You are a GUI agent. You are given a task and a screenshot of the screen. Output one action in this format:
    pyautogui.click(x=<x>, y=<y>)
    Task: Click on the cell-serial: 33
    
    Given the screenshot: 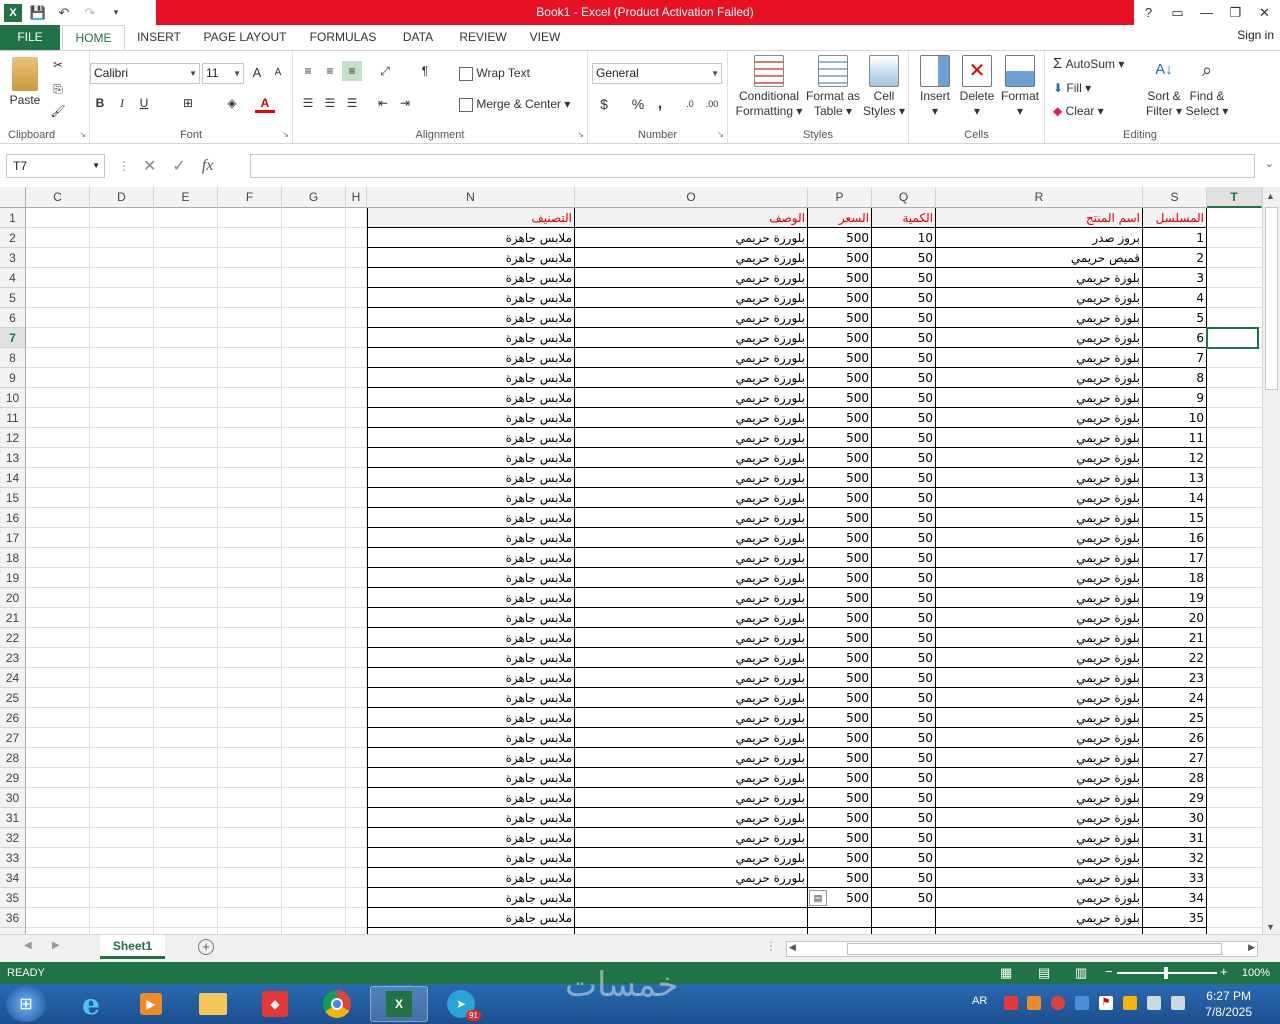 What is the action you would take?
    pyautogui.click(x=1175, y=878)
    